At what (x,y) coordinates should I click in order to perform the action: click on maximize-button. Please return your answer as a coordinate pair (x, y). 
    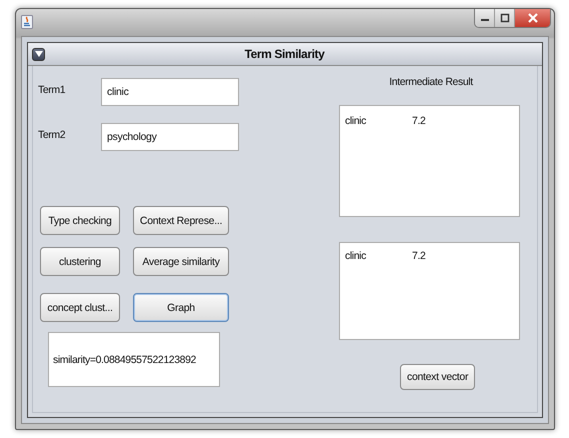
    Looking at the image, I should click on (505, 18).